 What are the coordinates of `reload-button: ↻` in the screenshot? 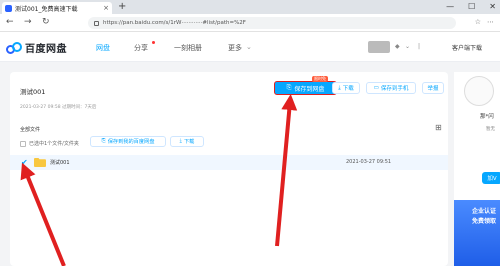 It's located at (46, 22).